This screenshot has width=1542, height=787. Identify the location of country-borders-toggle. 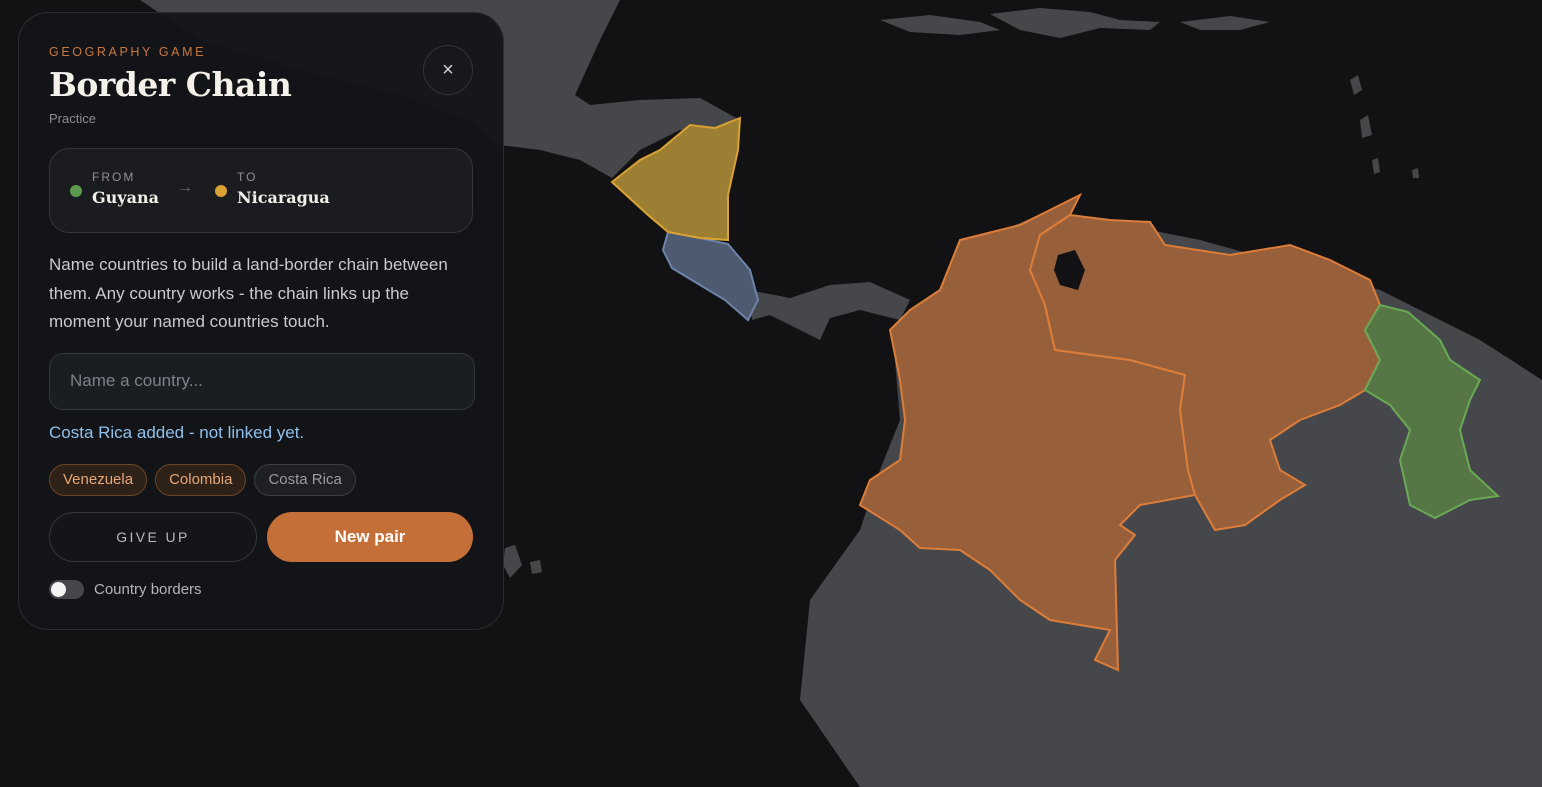
(66, 589).